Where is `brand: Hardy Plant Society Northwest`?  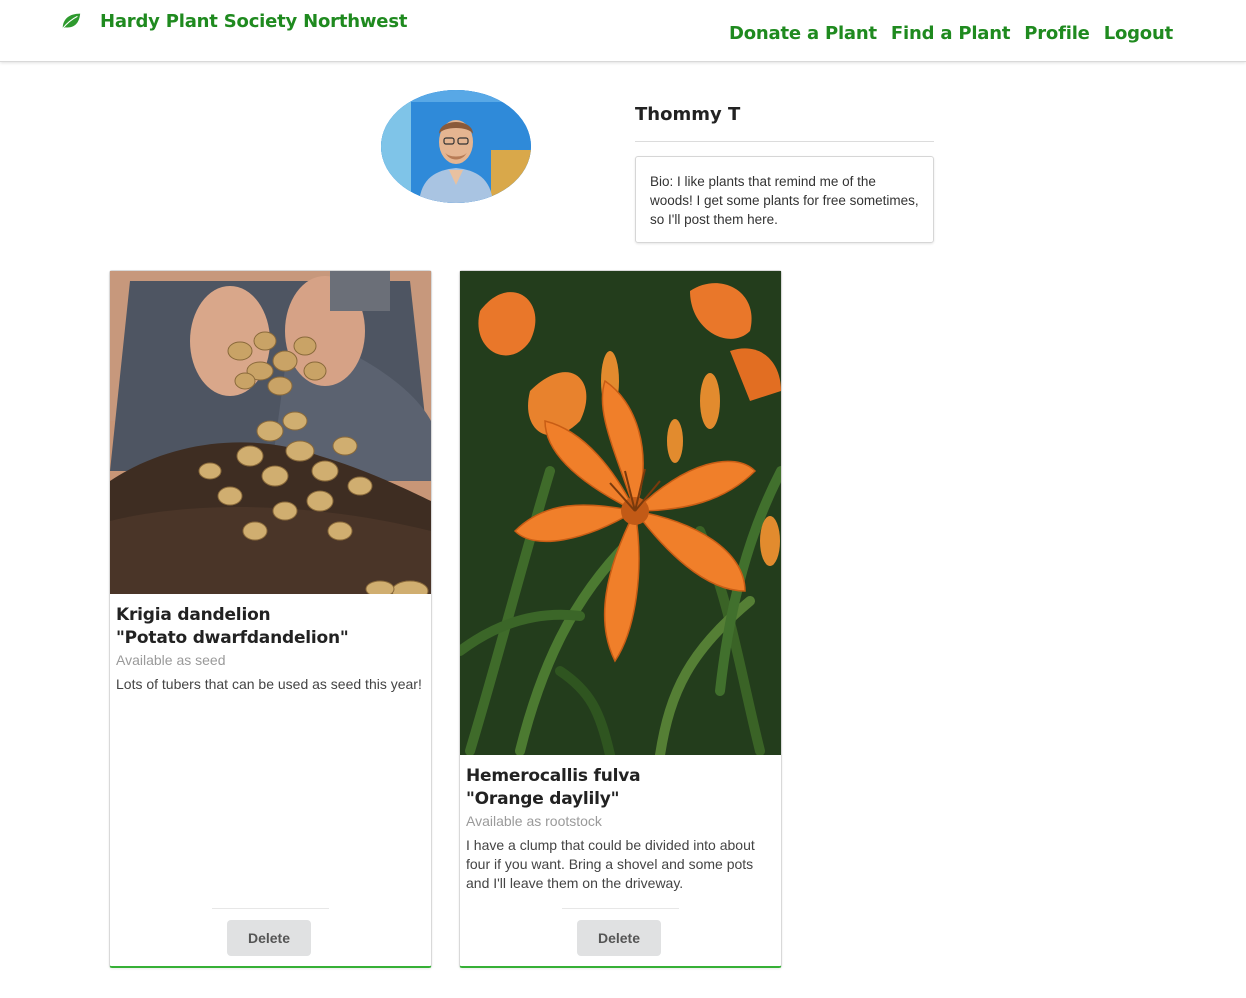
brand: Hardy Plant Society Northwest is located at coordinates (233, 21).